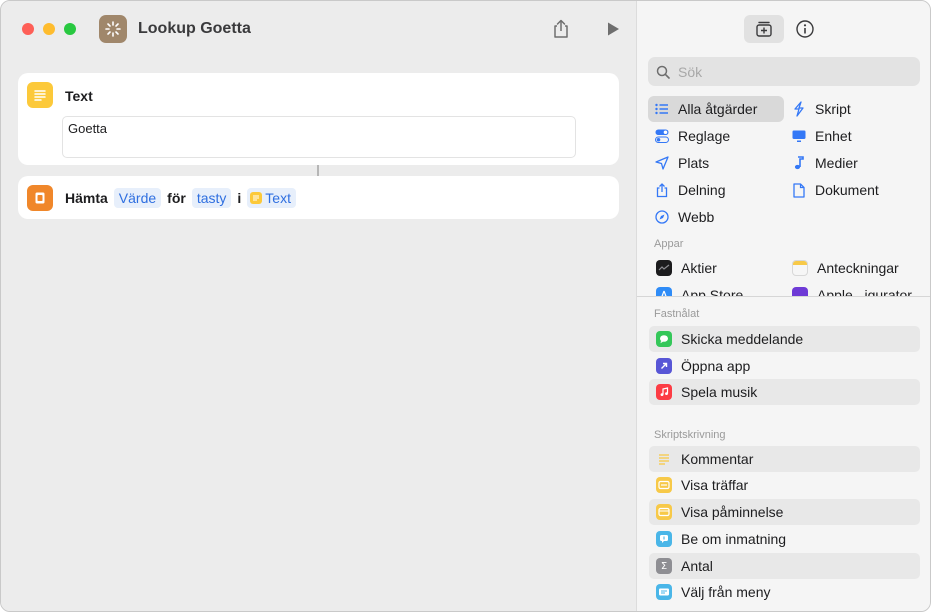 The width and height of the screenshot is (931, 612). I want to click on text-action-card: Text Goetta, so click(318, 119).